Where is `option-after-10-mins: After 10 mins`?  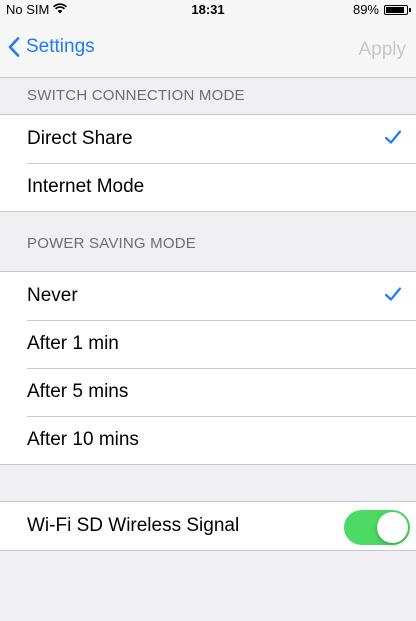
option-after-10-mins: After 10 mins is located at coordinates (208, 440).